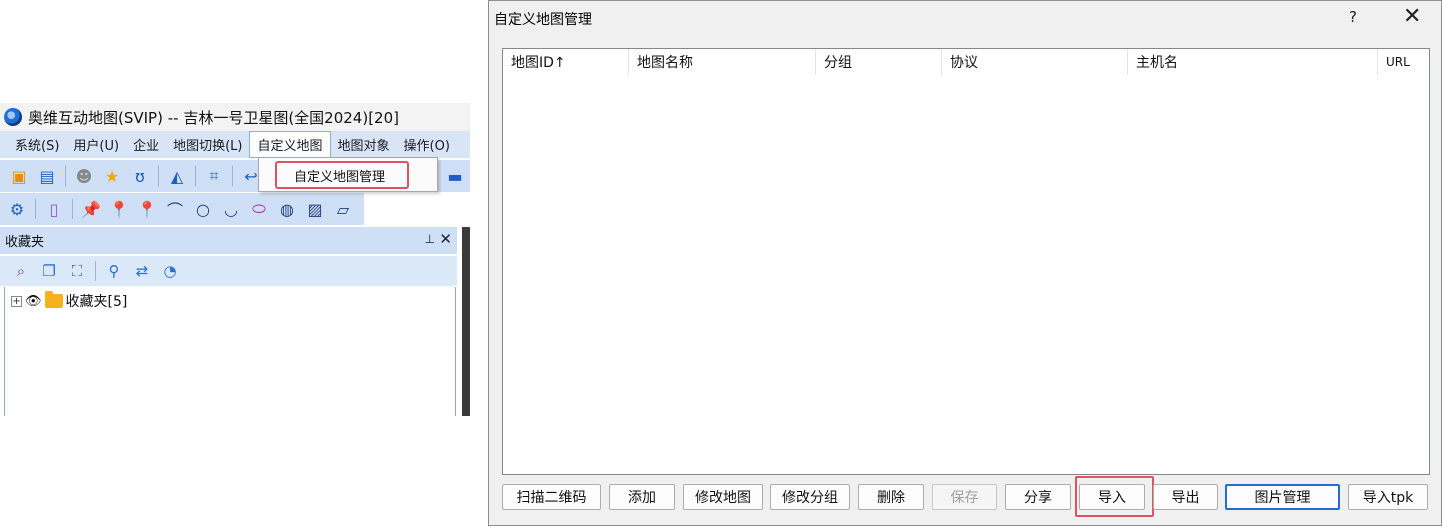  What do you see at coordinates (170, 271) in the screenshot?
I see `shape-search-icon: ◔` at bounding box center [170, 271].